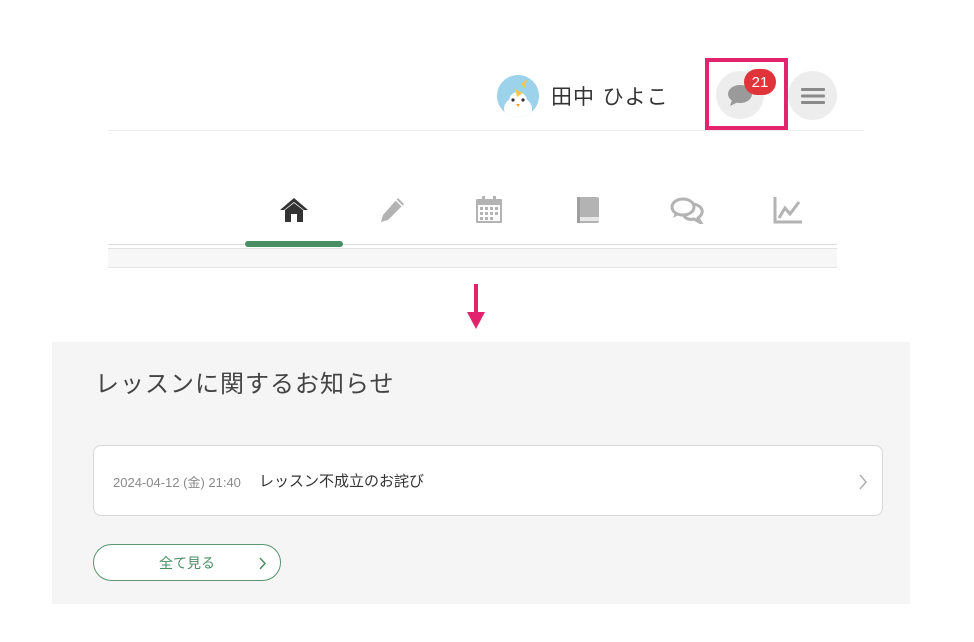  What do you see at coordinates (476, 306) in the screenshot?
I see `down-arrow-icon` at bounding box center [476, 306].